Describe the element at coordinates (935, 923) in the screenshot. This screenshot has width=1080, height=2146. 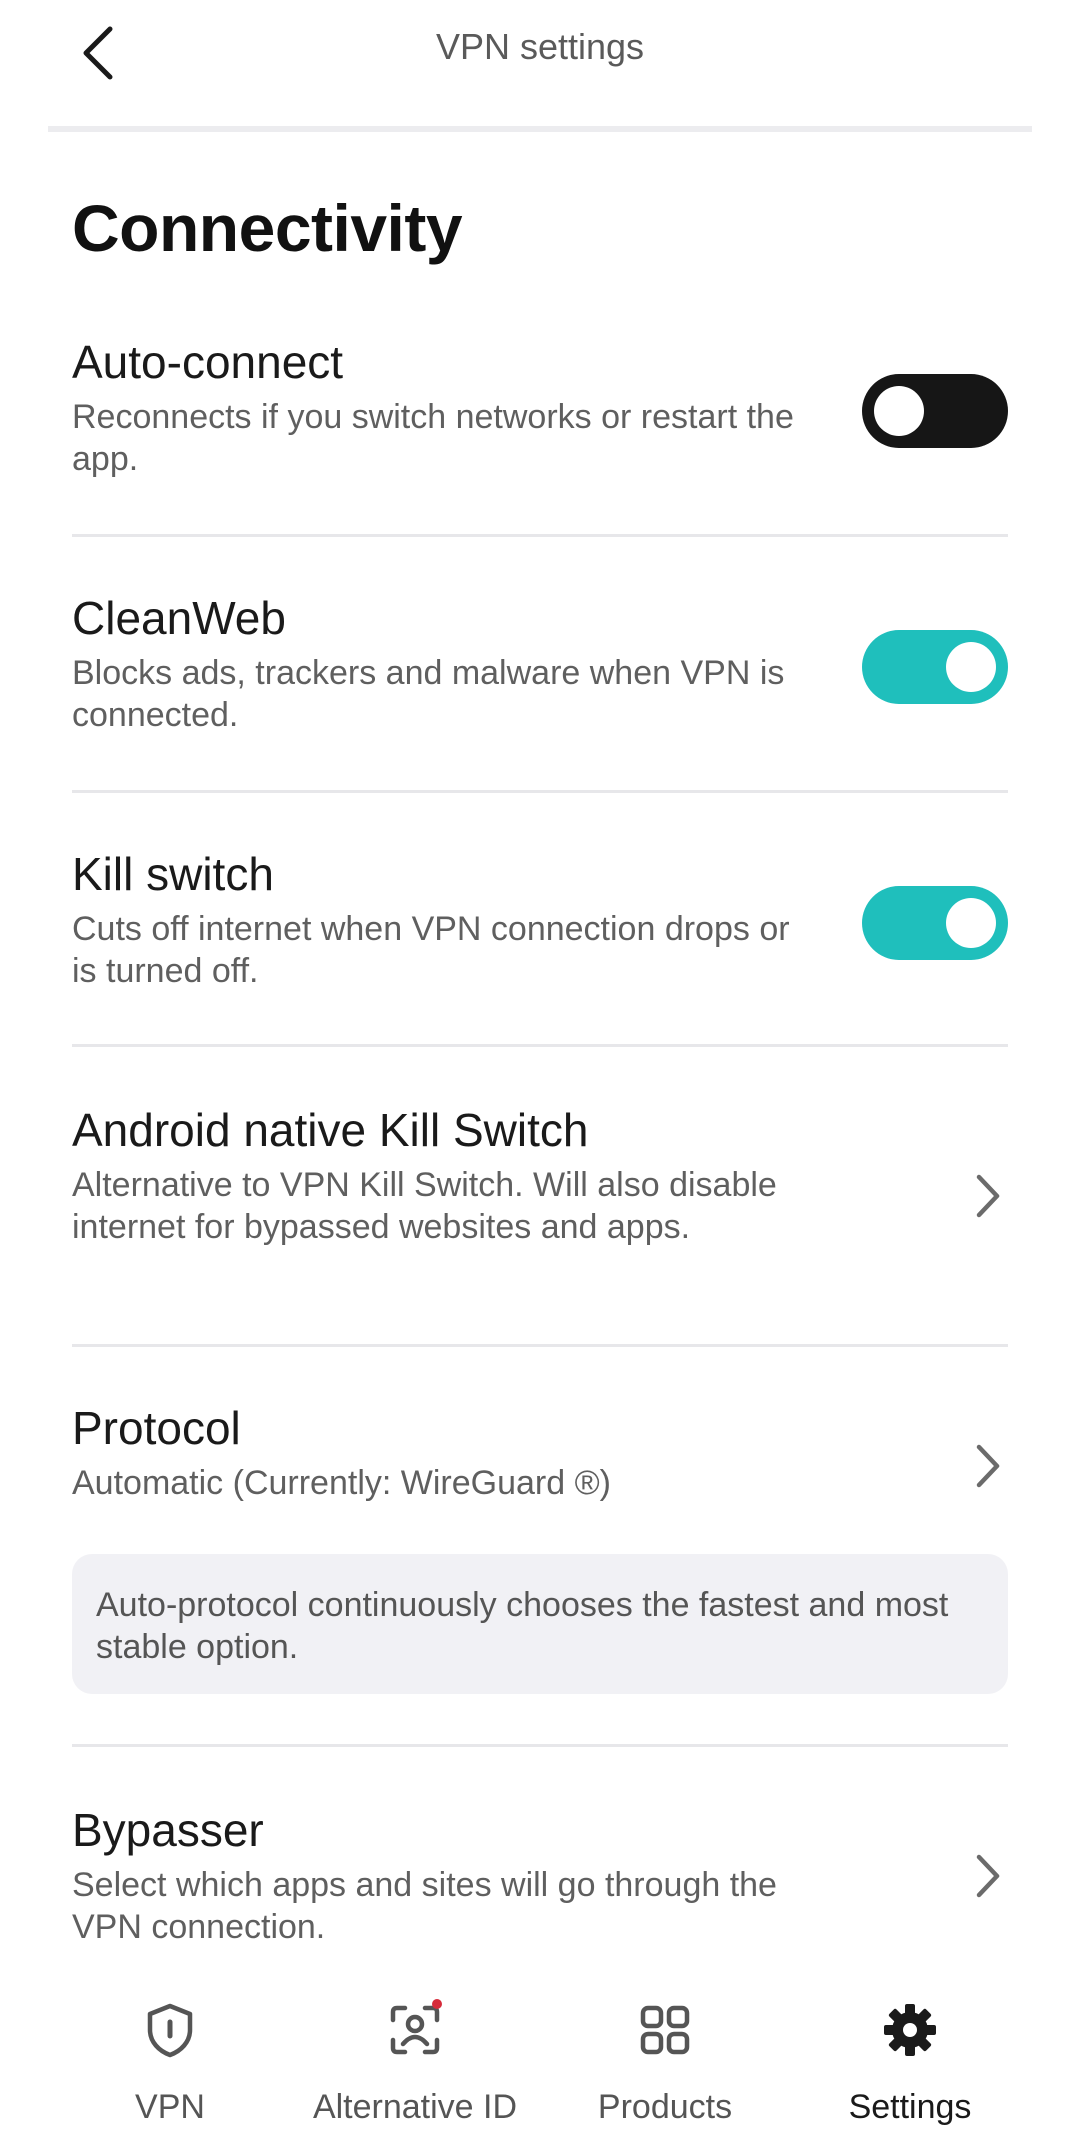
I see `kill-switch-toggle` at that location.